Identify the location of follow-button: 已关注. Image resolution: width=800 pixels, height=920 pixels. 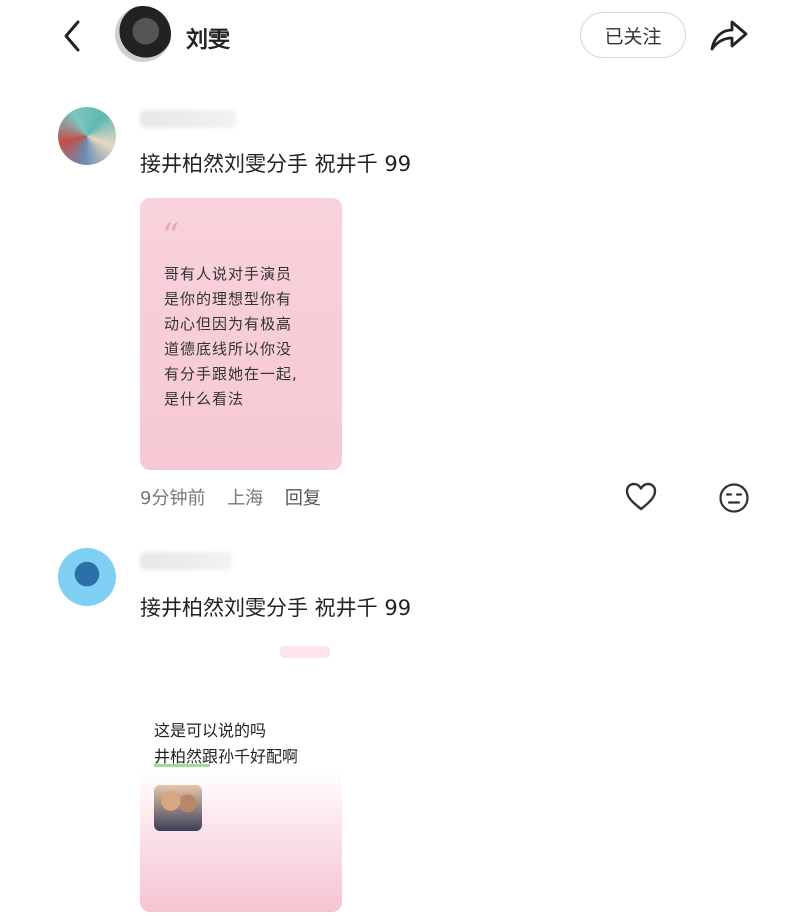
(633, 35).